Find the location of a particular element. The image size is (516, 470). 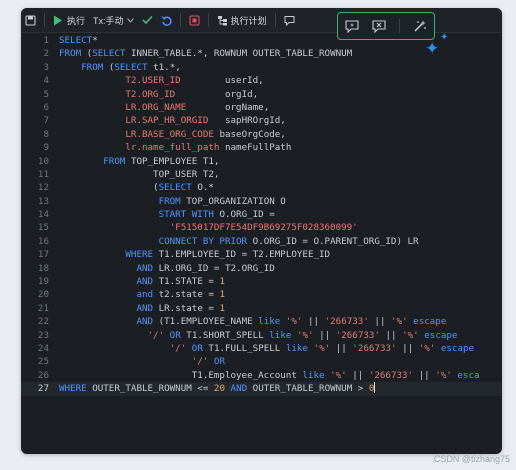

text-cursor is located at coordinates (375, 388).